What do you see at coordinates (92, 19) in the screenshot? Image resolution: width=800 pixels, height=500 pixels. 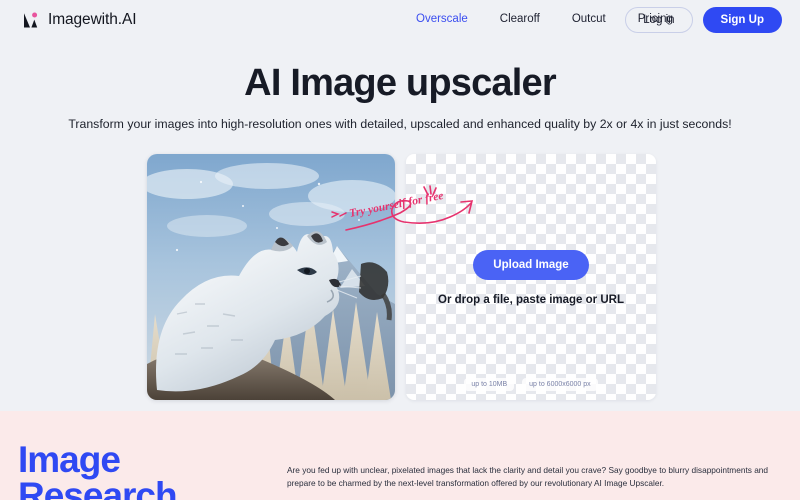 I see `logo-text: Imagewith.AI` at bounding box center [92, 19].